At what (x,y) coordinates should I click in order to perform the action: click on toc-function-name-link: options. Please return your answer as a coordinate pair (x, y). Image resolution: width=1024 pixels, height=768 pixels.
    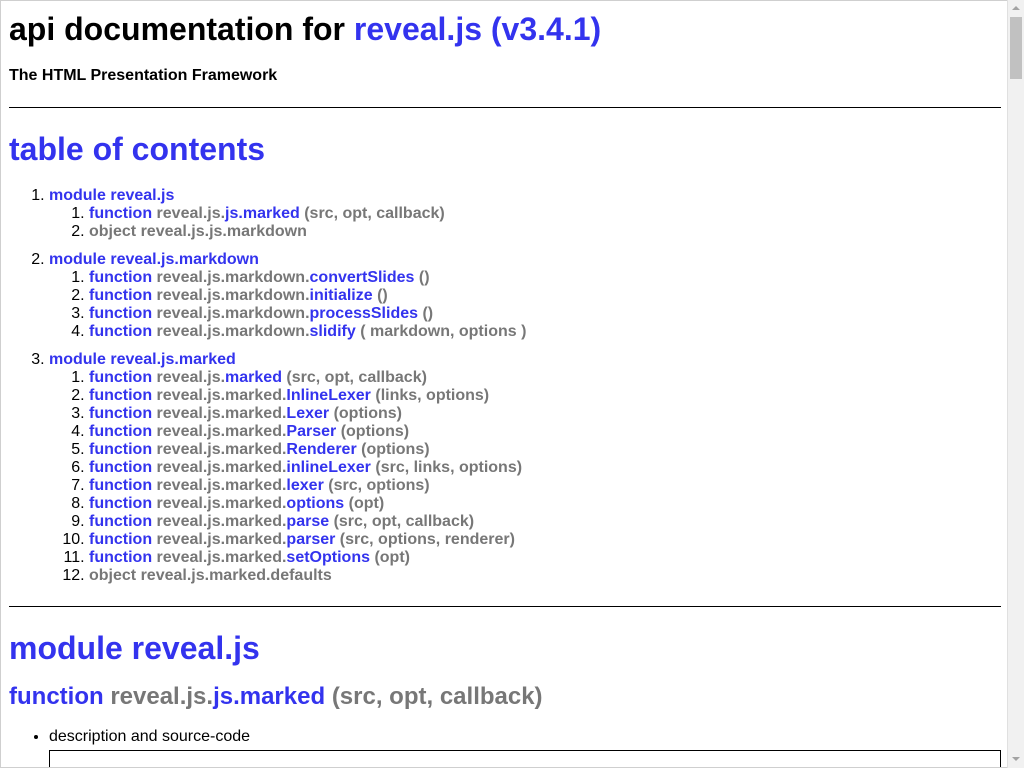
    Looking at the image, I should click on (315, 503).